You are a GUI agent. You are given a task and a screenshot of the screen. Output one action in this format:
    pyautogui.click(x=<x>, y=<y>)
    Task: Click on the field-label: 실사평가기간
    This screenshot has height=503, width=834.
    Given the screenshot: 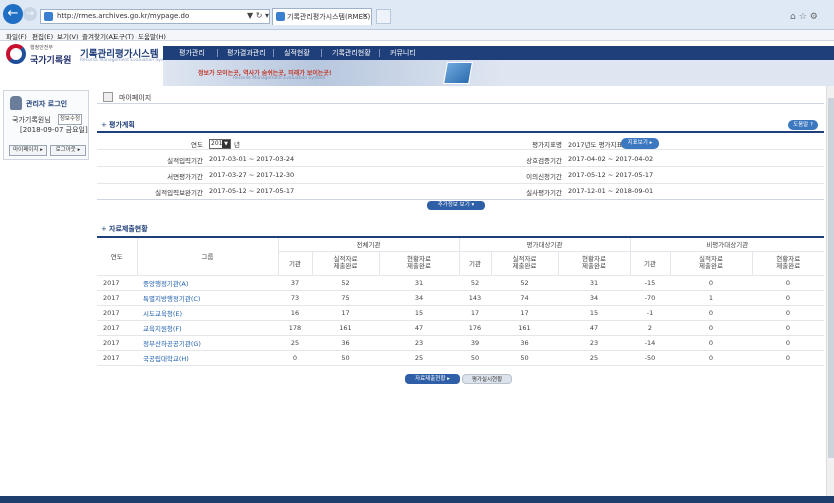 What is the action you would take?
    pyautogui.click(x=544, y=193)
    